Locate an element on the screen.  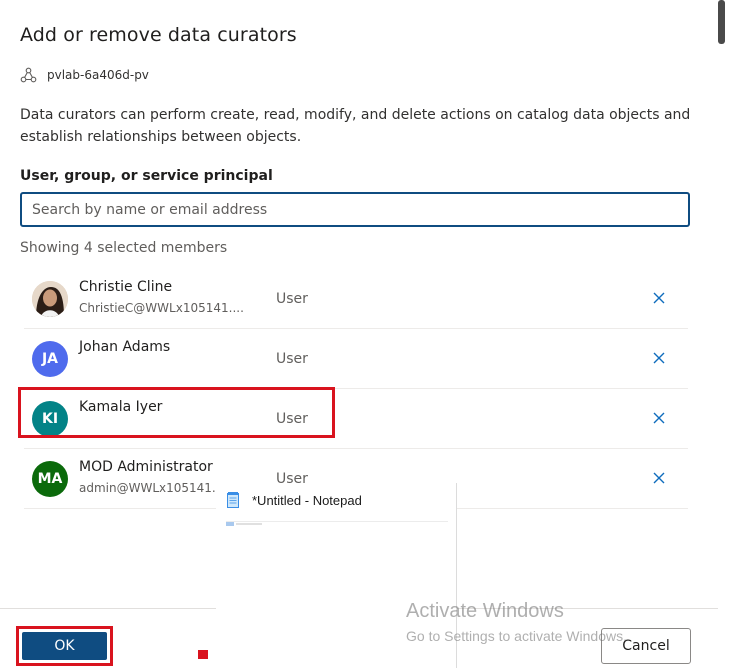
ok-button: OK is located at coordinates (64, 646).